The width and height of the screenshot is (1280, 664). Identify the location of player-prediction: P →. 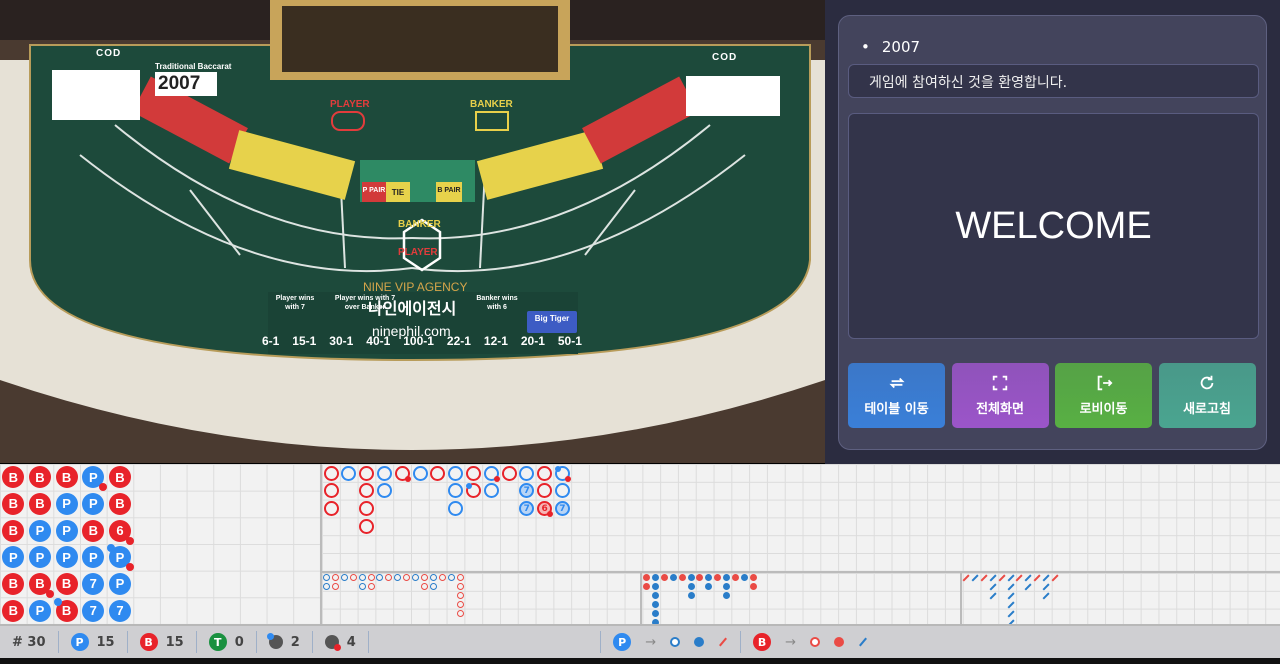
(671, 642).